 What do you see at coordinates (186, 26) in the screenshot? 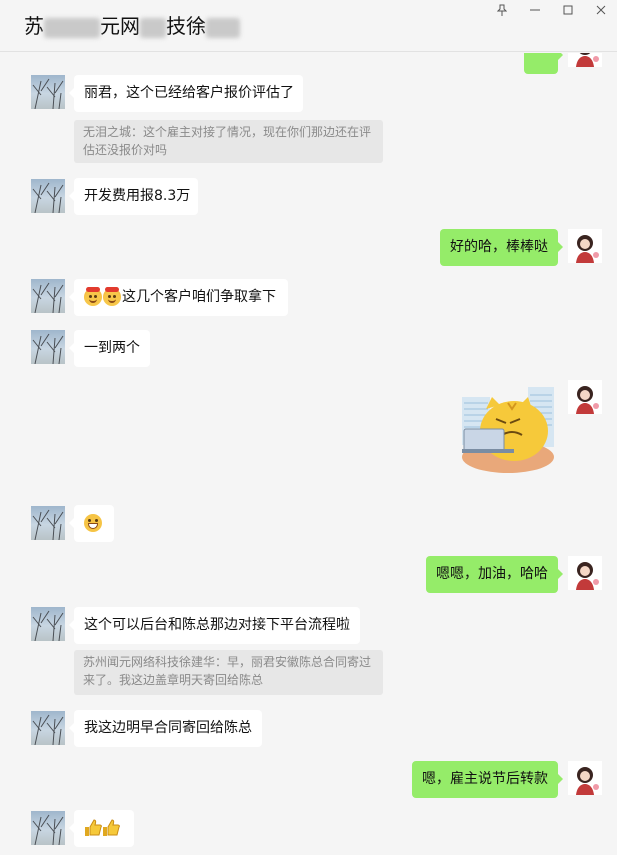
I see `title-part-3: 技徐` at bounding box center [186, 26].